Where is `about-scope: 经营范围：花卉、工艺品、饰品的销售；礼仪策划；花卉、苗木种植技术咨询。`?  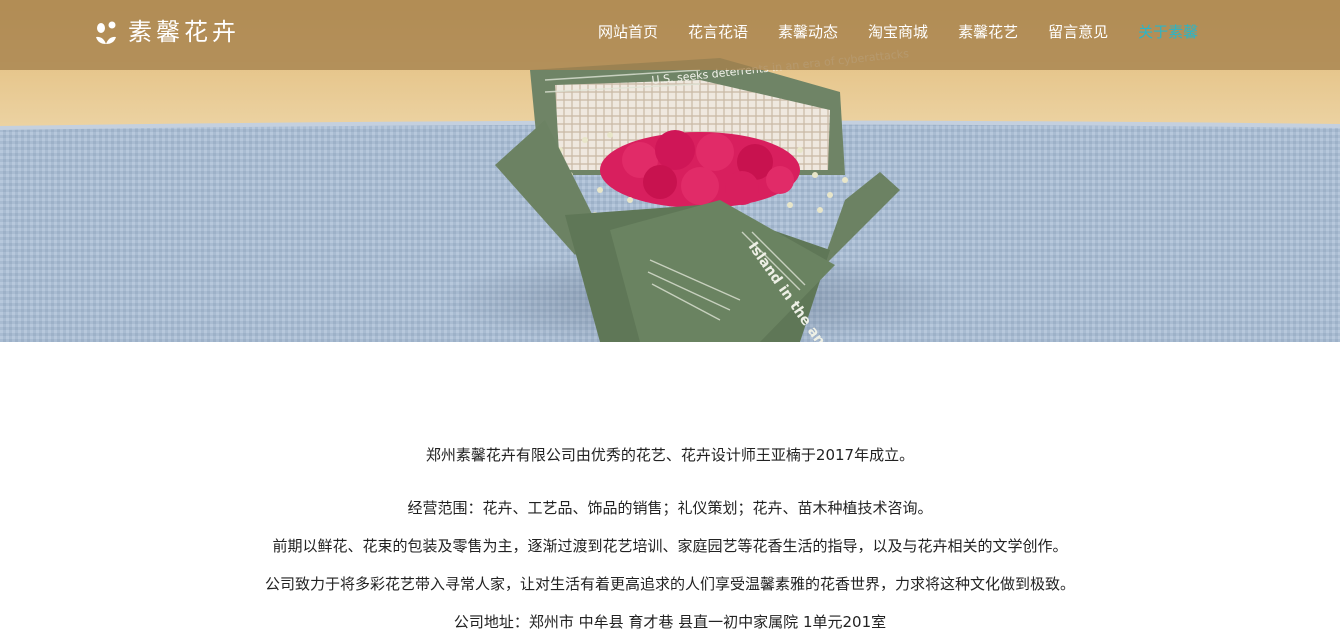
about-scope: 经营范围：花卉、工艺品、饰品的销售；礼仪策划；花卉、苗木种植技术咨询。 is located at coordinates (670, 508).